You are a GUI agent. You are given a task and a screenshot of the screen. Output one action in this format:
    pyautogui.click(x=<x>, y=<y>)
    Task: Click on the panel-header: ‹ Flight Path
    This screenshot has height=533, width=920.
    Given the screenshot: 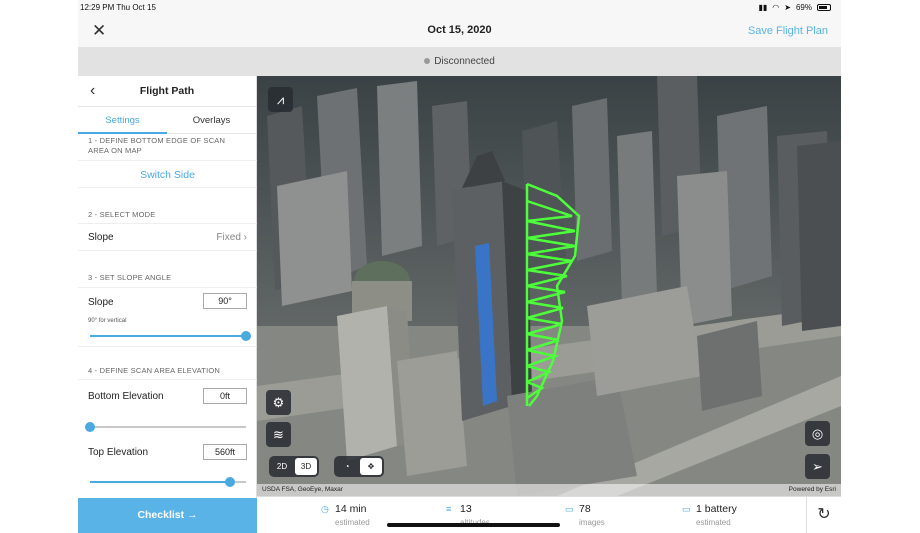 What is the action you would take?
    pyautogui.click(x=167, y=91)
    